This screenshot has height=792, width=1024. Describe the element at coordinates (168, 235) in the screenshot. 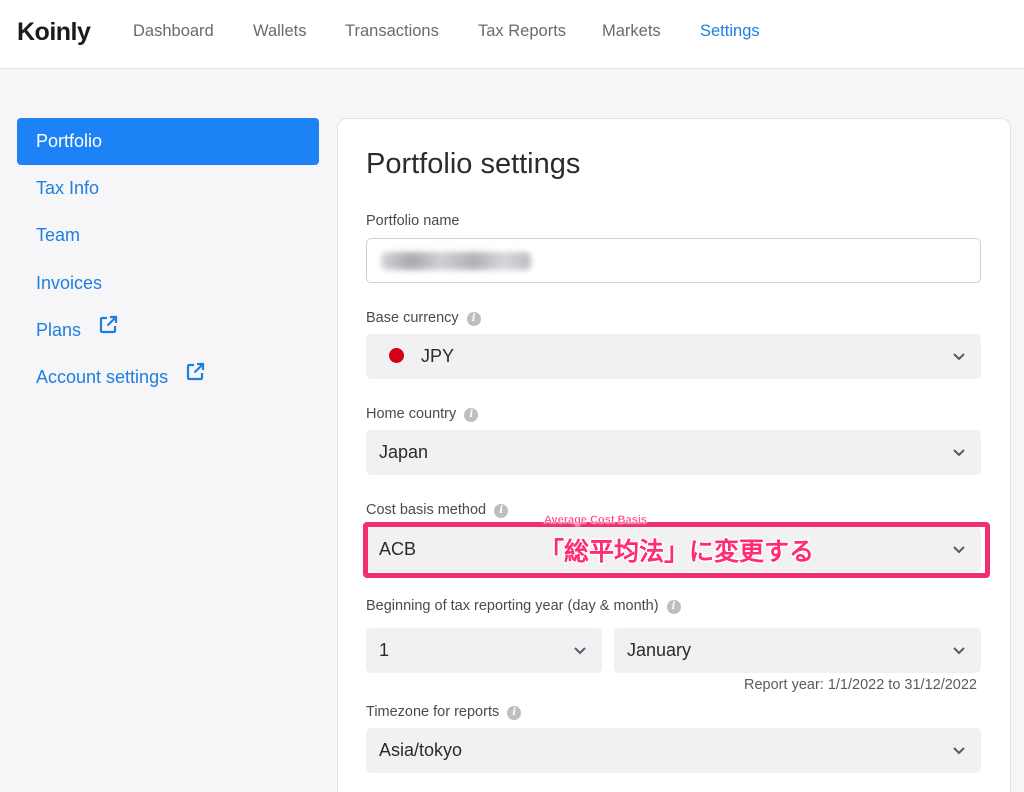

I see `sidebar-item-team: Team` at that location.